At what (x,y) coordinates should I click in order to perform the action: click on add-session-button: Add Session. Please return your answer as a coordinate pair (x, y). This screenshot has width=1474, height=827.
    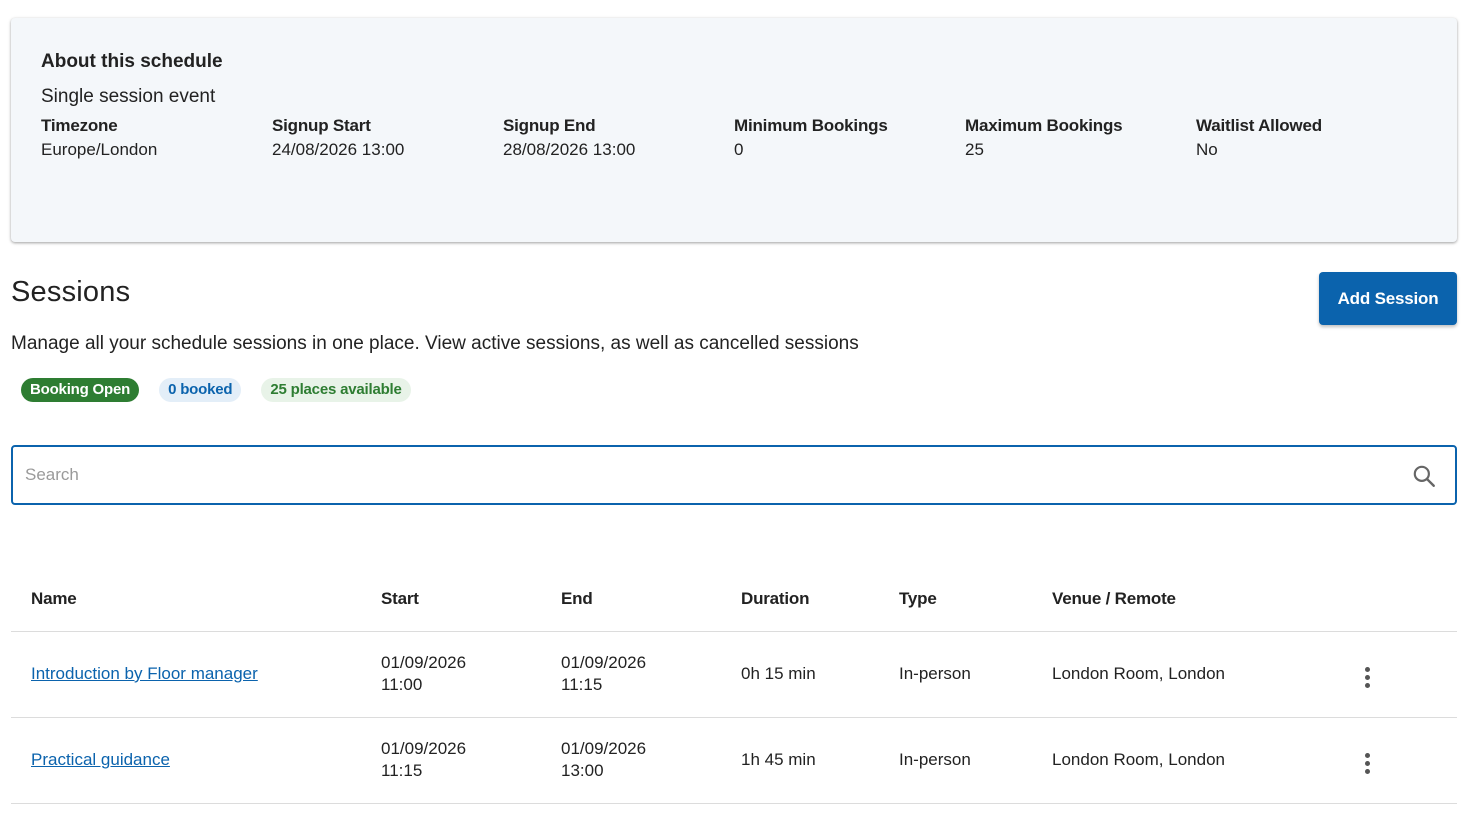
    Looking at the image, I should click on (1388, 298).